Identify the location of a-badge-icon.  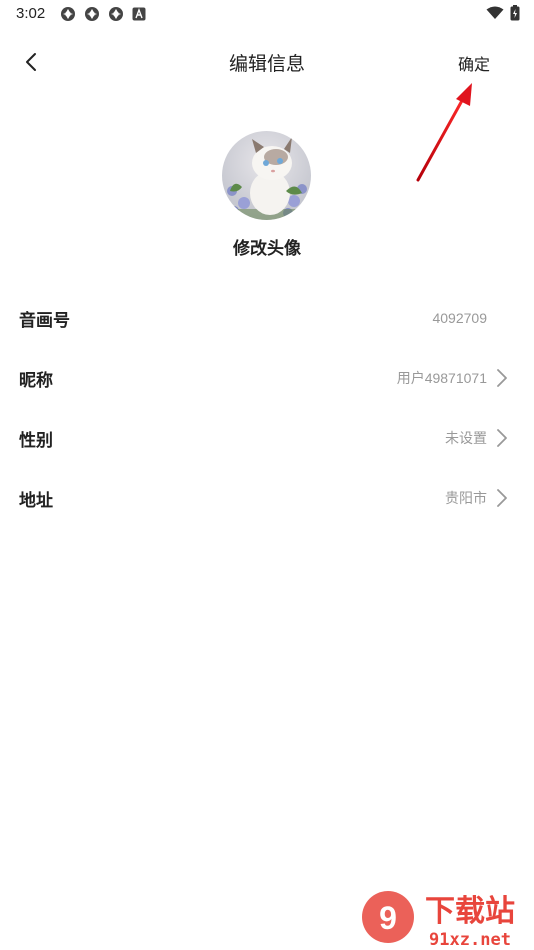
(139, 14).